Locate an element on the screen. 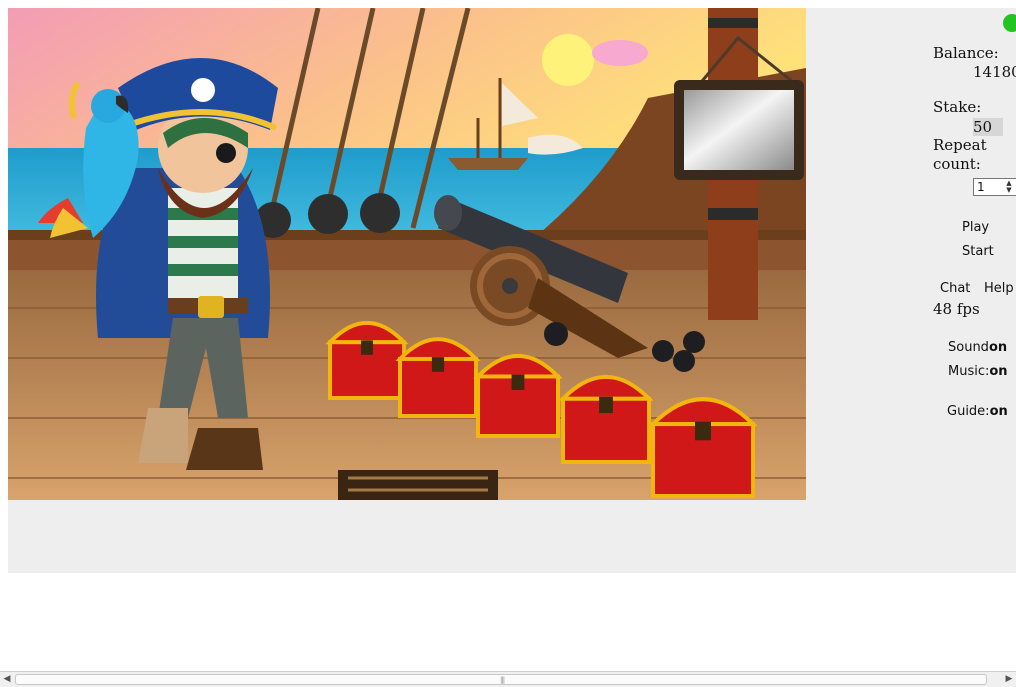 This screenshot has width=1016, height=687. guide-toggle: Guide:on is located at coordinates (977, 411).